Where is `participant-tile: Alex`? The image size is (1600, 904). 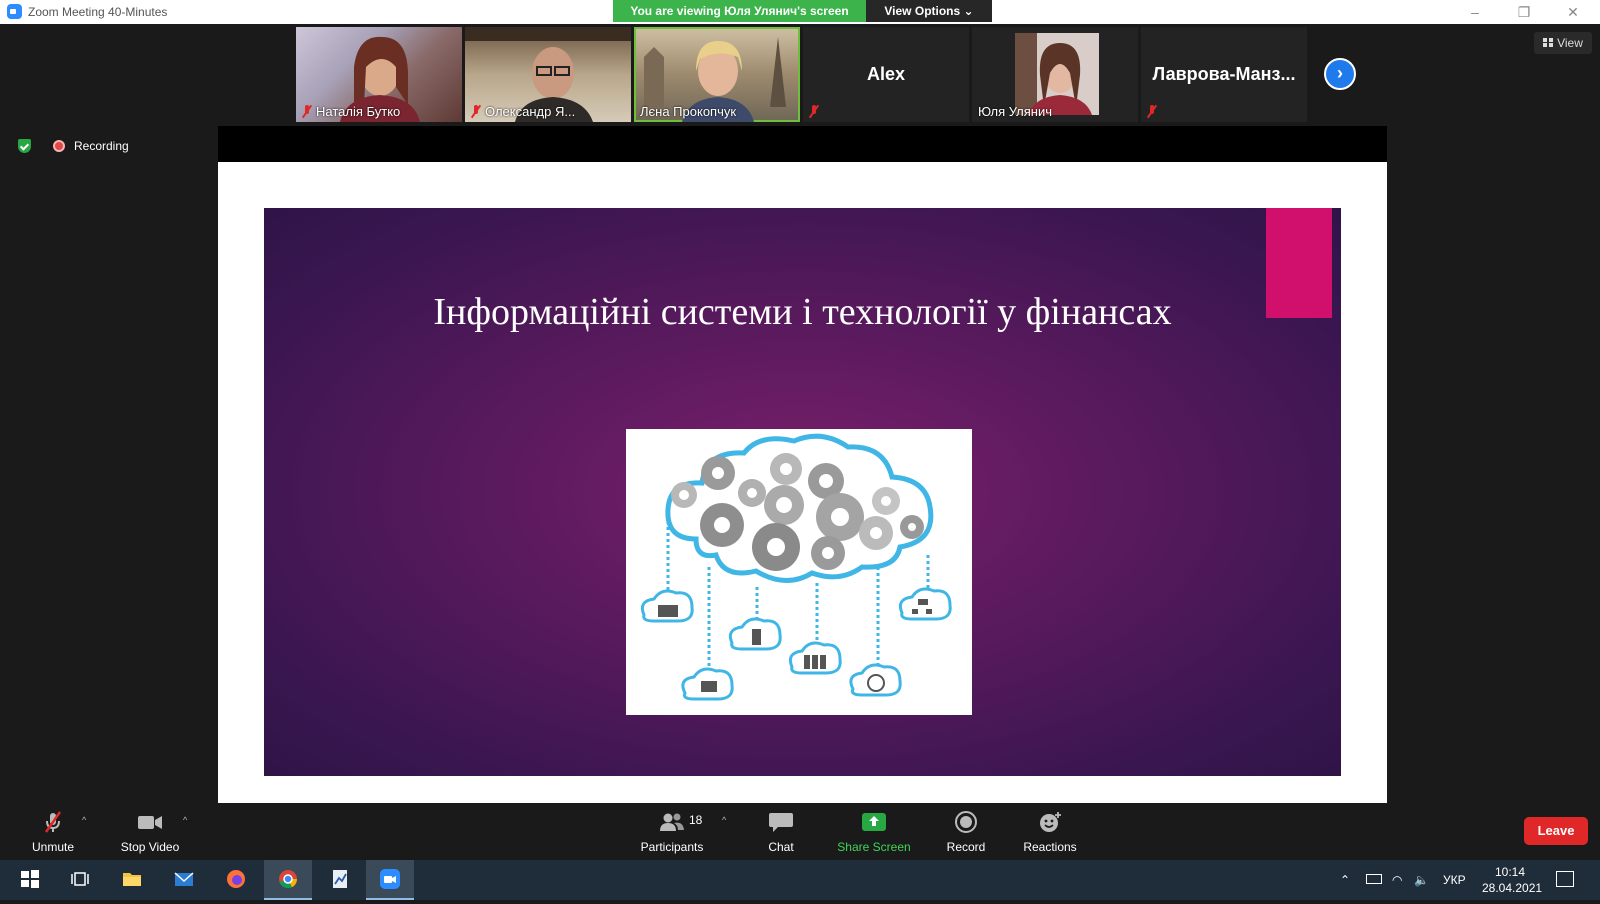 participant-tile: Alex is located at coordinates (886, 74).